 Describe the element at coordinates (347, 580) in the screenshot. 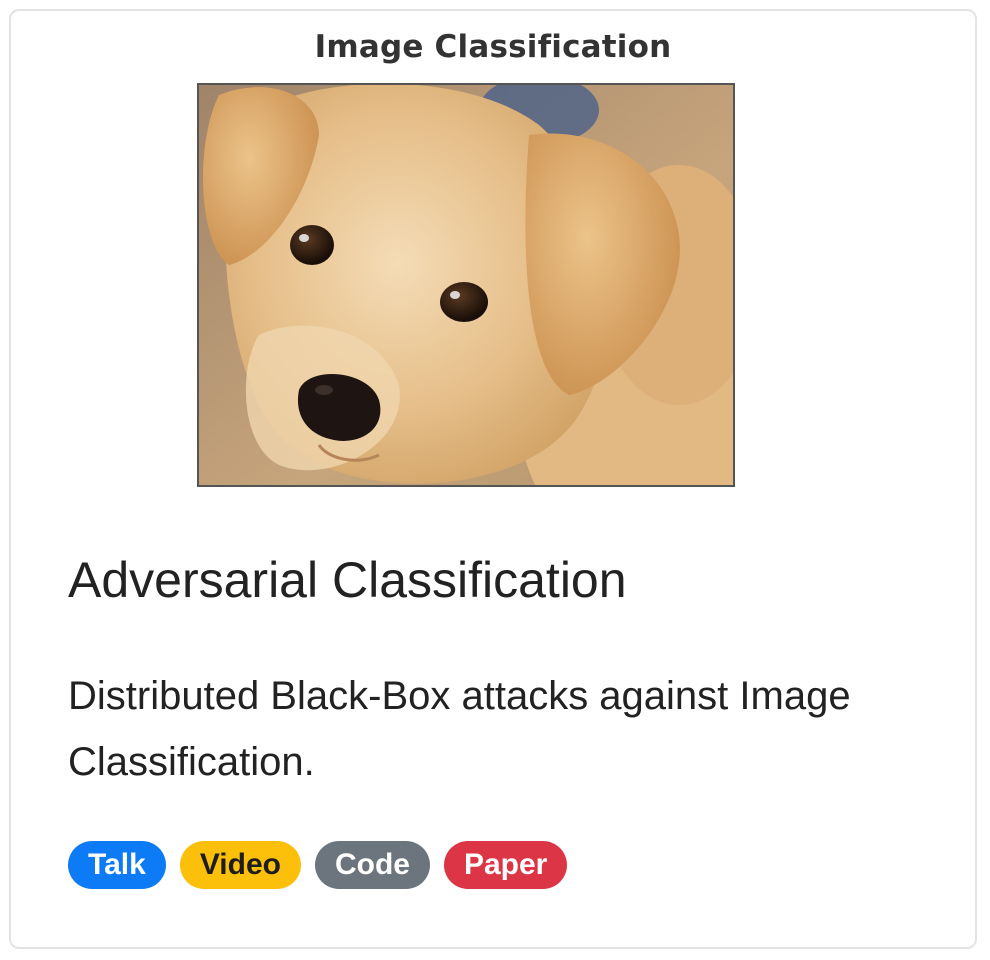

I see `project-title: Adversarial Classification` at that location.